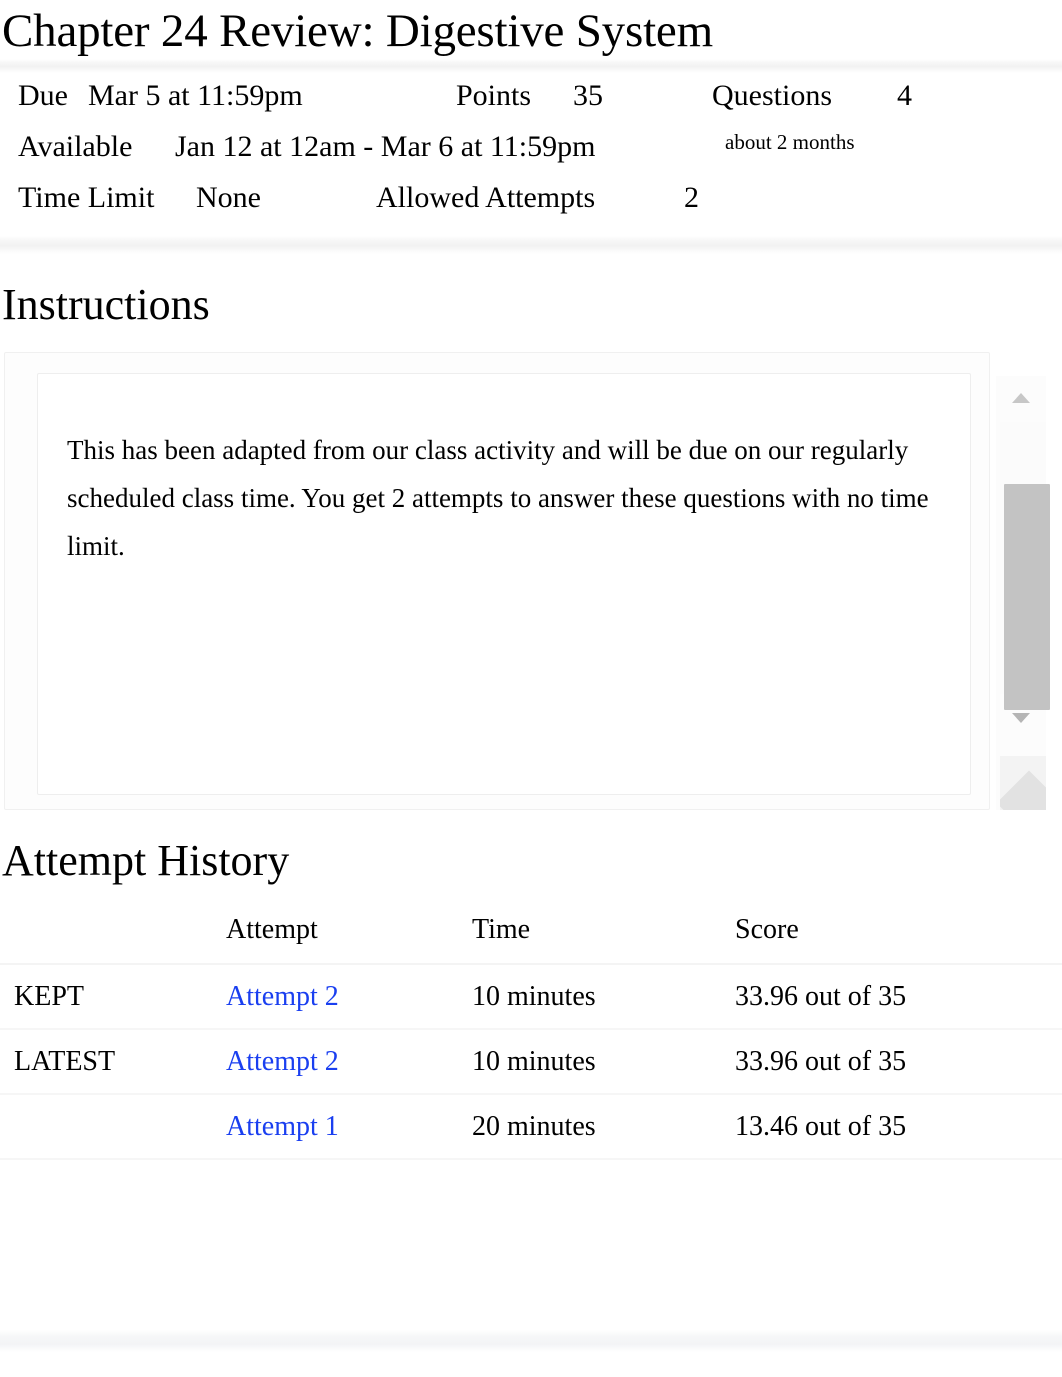 Image resolution: width=1062 pixels, height=1377 pixels. I want to click on page-title: Chapter 24 Review: Digestive System, so click(357, 31).